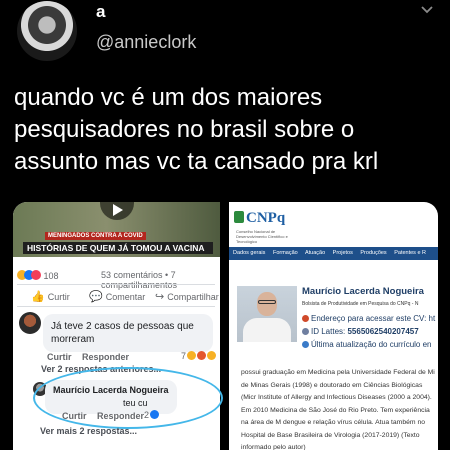 This screenshot has width=450, height=450. What do you see at coordinates (373, 318) in the screenshot?
I see `cv-address-label: Endereço para acessar este CV: ht` at bounding box center [373, 318].